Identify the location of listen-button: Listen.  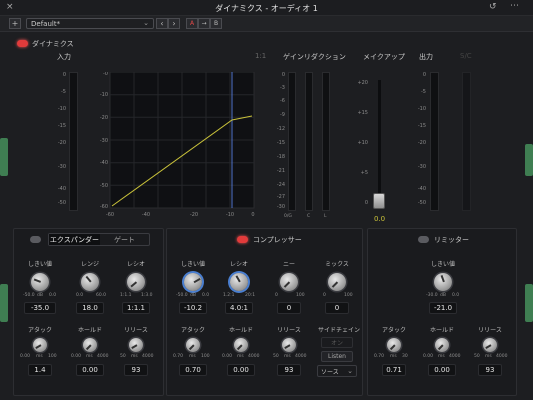
(337, 356).